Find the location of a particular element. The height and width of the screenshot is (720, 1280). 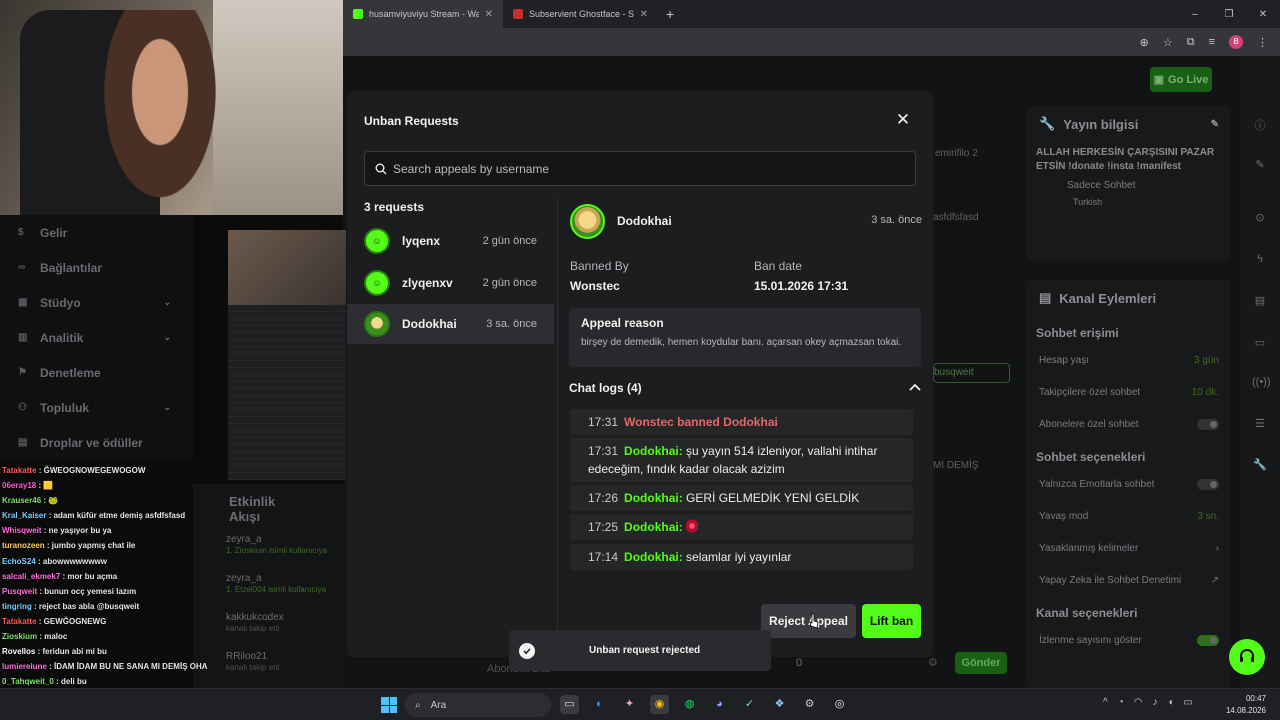

list-icon: ☰ is located at coordinates (1260, 425).